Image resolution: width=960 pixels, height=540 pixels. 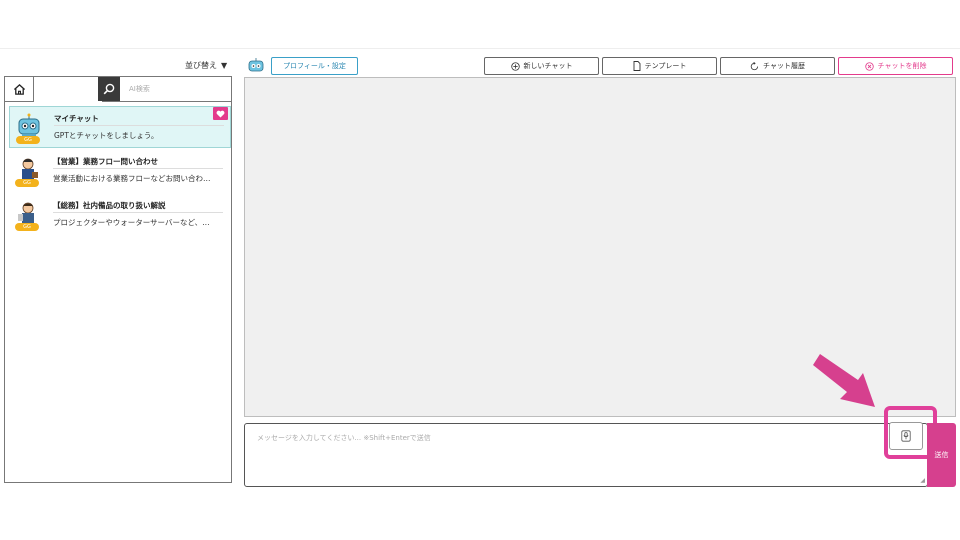 What do you see at coordinates (224, 65) in the screenshot?
I see `caret-down-icon: ▼` at bounding box center [224, 65].